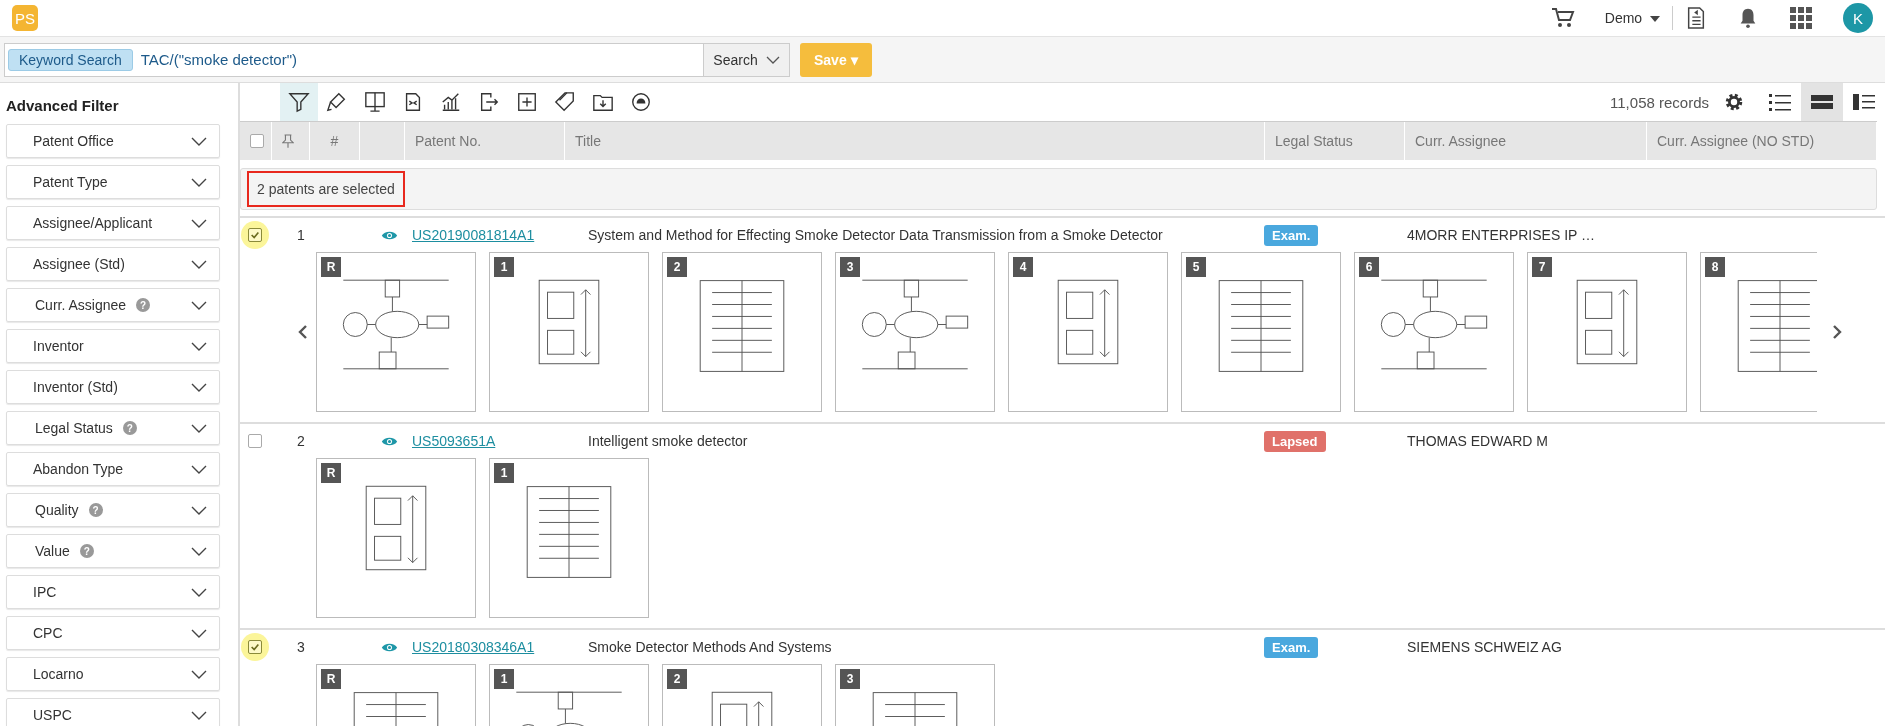 The height and width of the screenshot is (726, 1885). Describe the element at coordinates (915, 141) in the screenshot. I see `column-header: Title` at that location.